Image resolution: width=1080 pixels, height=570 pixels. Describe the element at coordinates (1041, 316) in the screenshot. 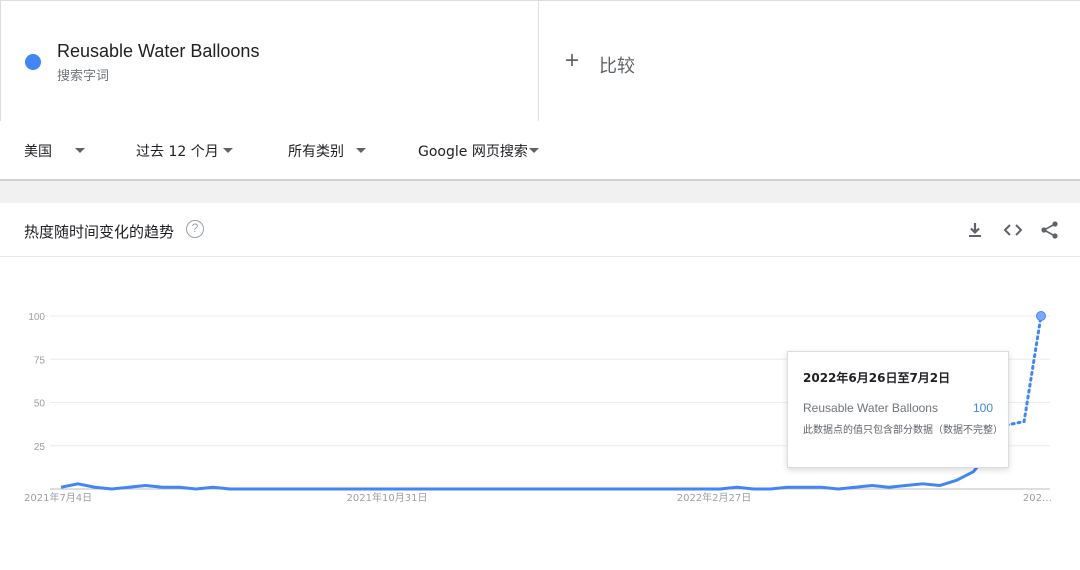

I see `data-point` at that location.